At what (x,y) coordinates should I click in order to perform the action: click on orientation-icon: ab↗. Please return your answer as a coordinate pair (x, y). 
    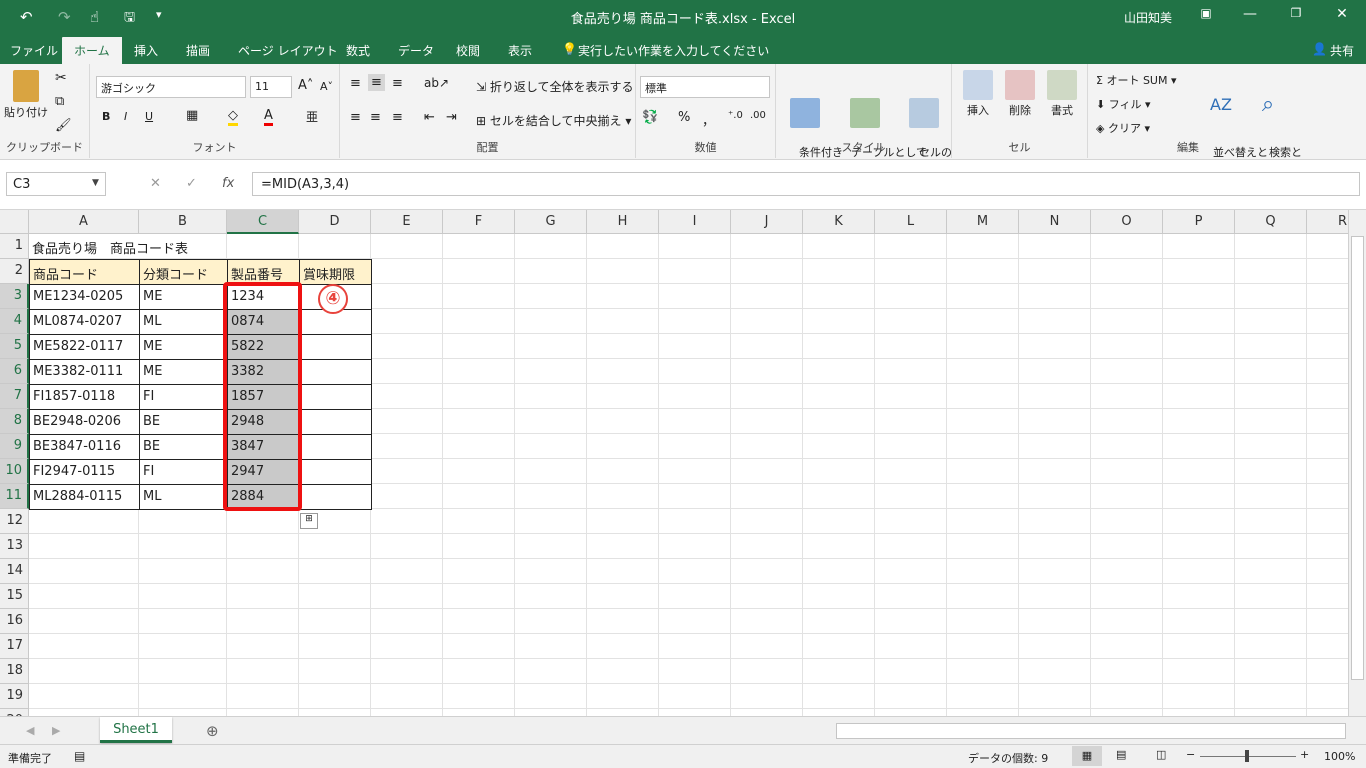
    Looking at the image, I should click on (436, 83).